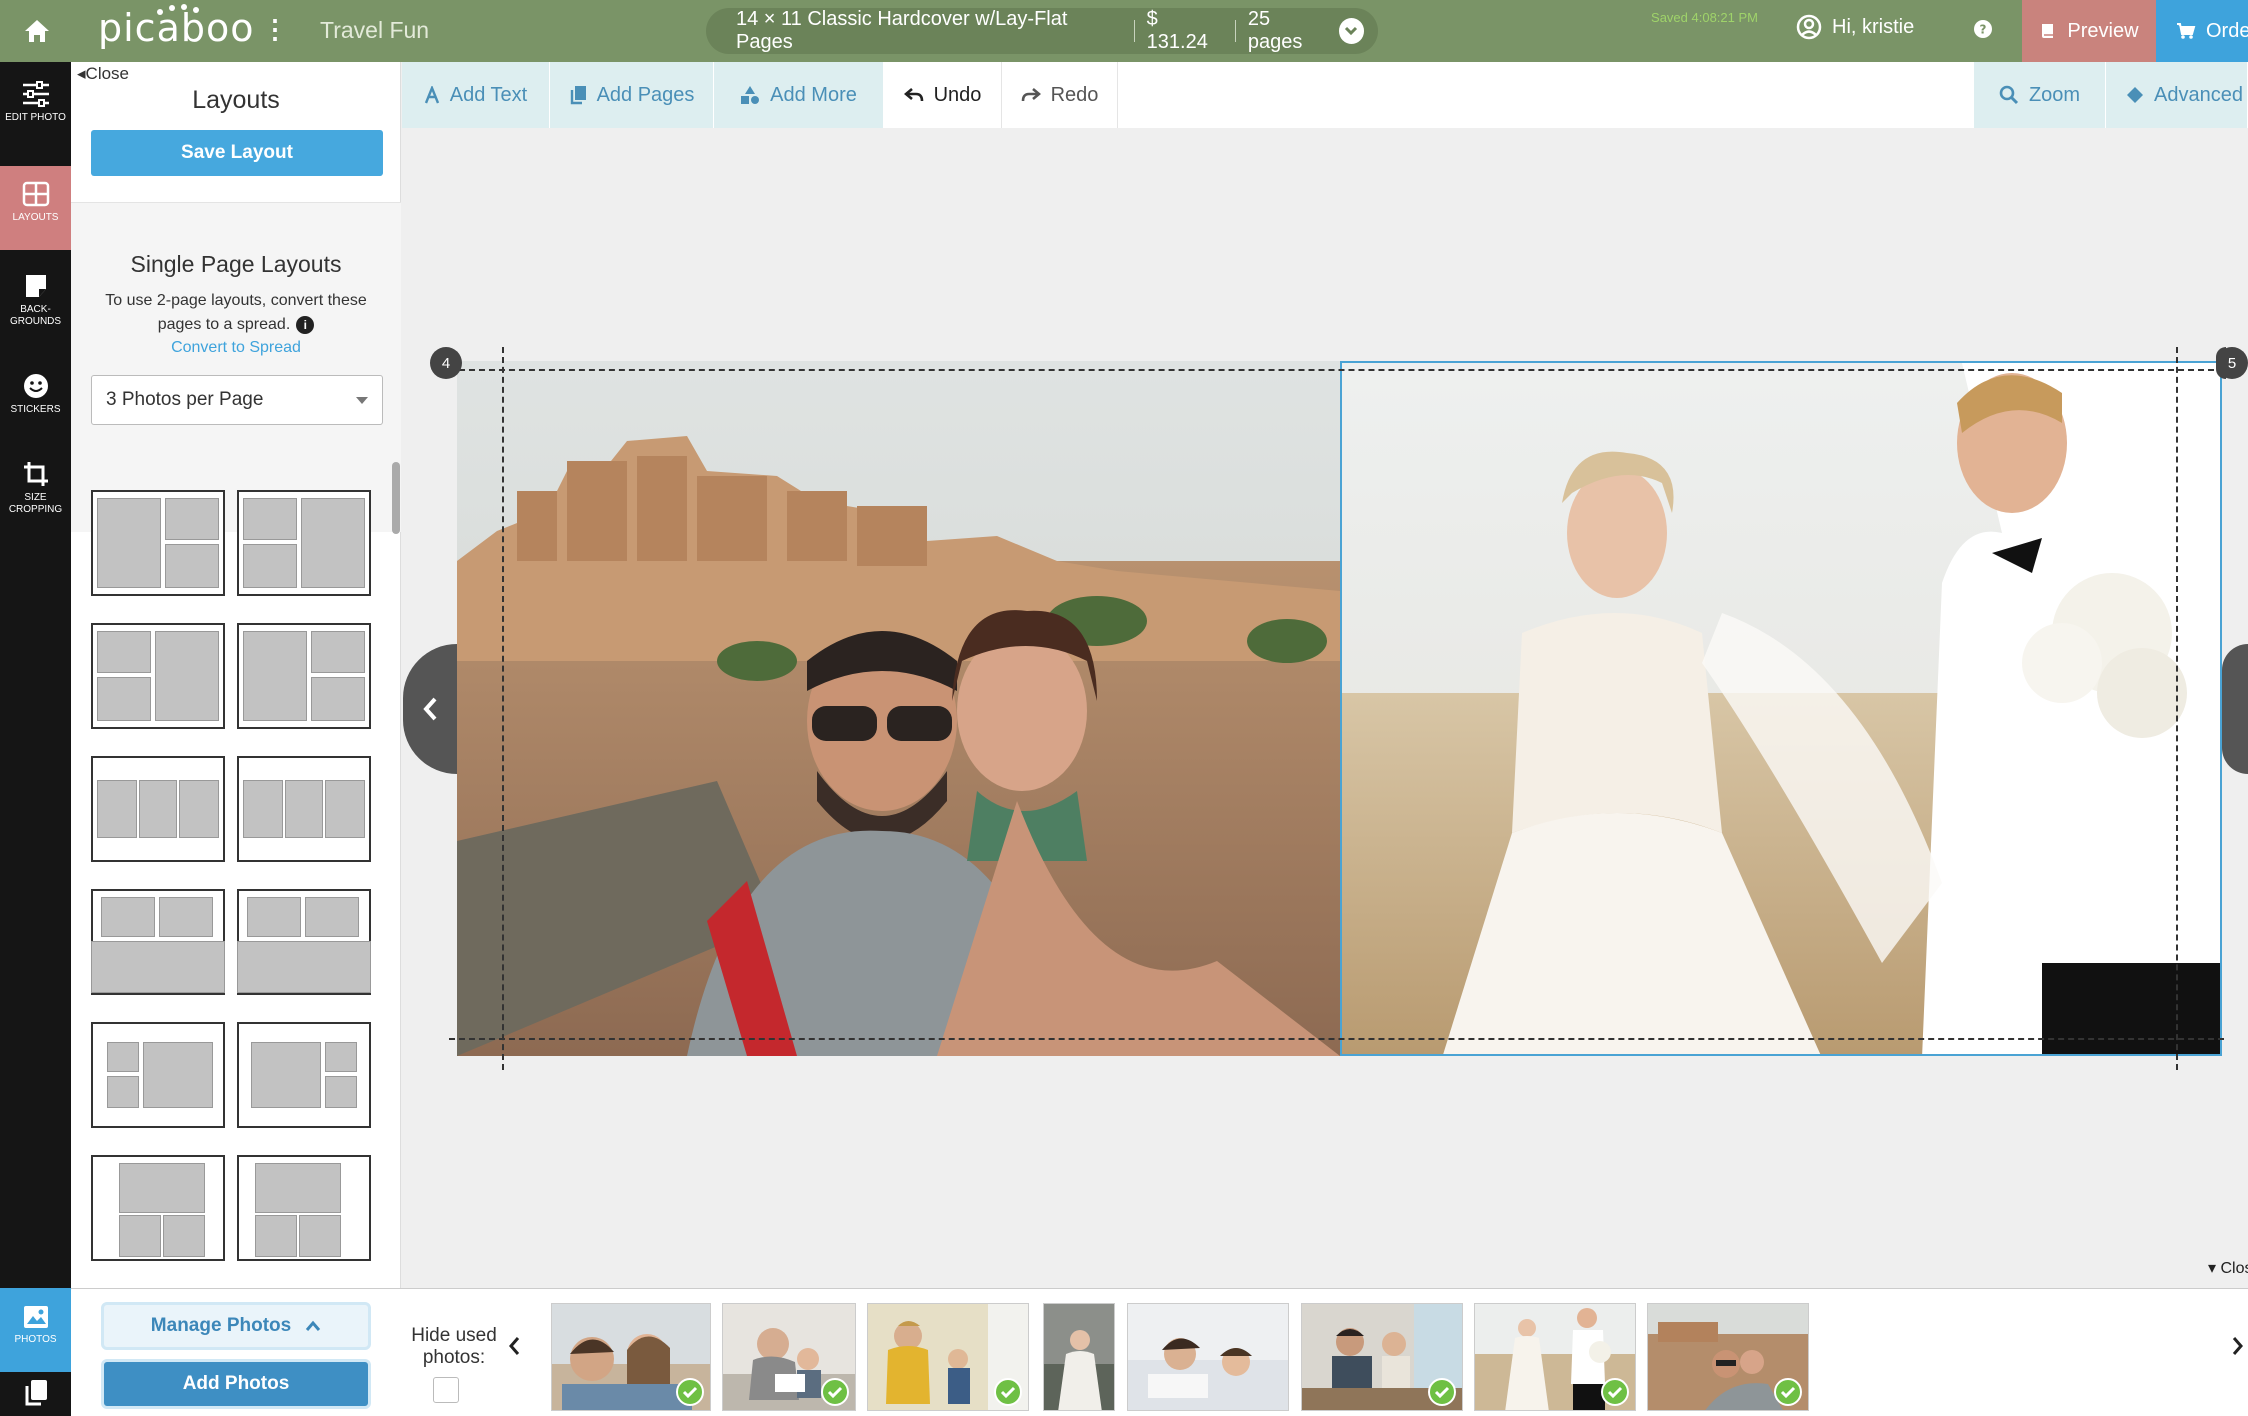  I want to click on chevron-right-icon, so click(2238, 1346).